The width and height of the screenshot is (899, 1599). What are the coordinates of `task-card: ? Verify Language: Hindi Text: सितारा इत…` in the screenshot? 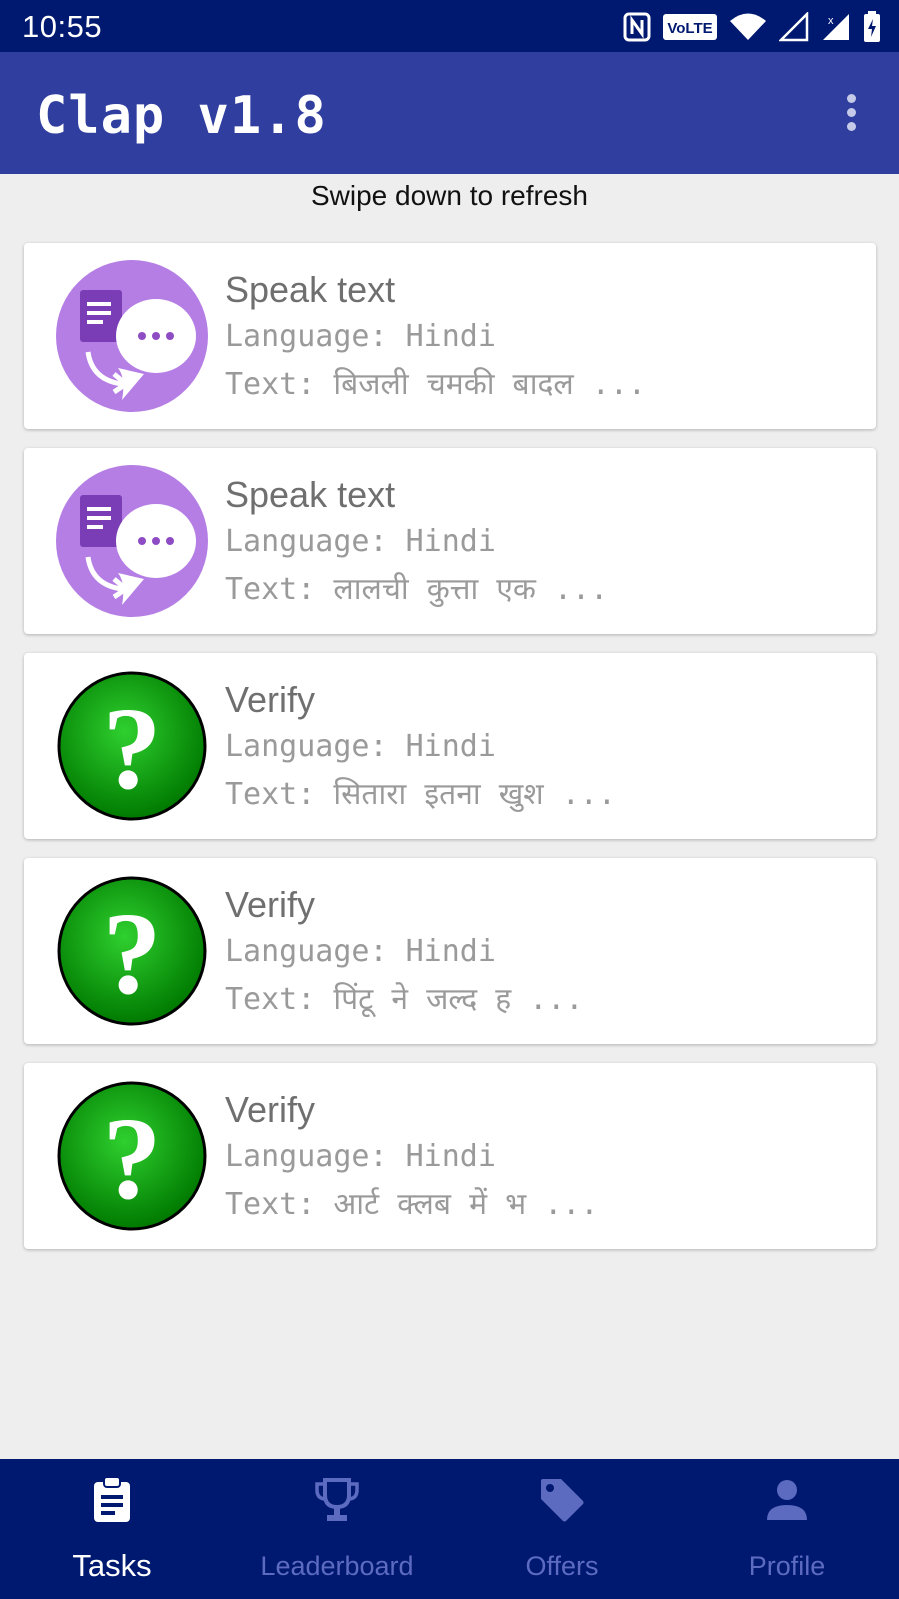 It's located at (450, 746).